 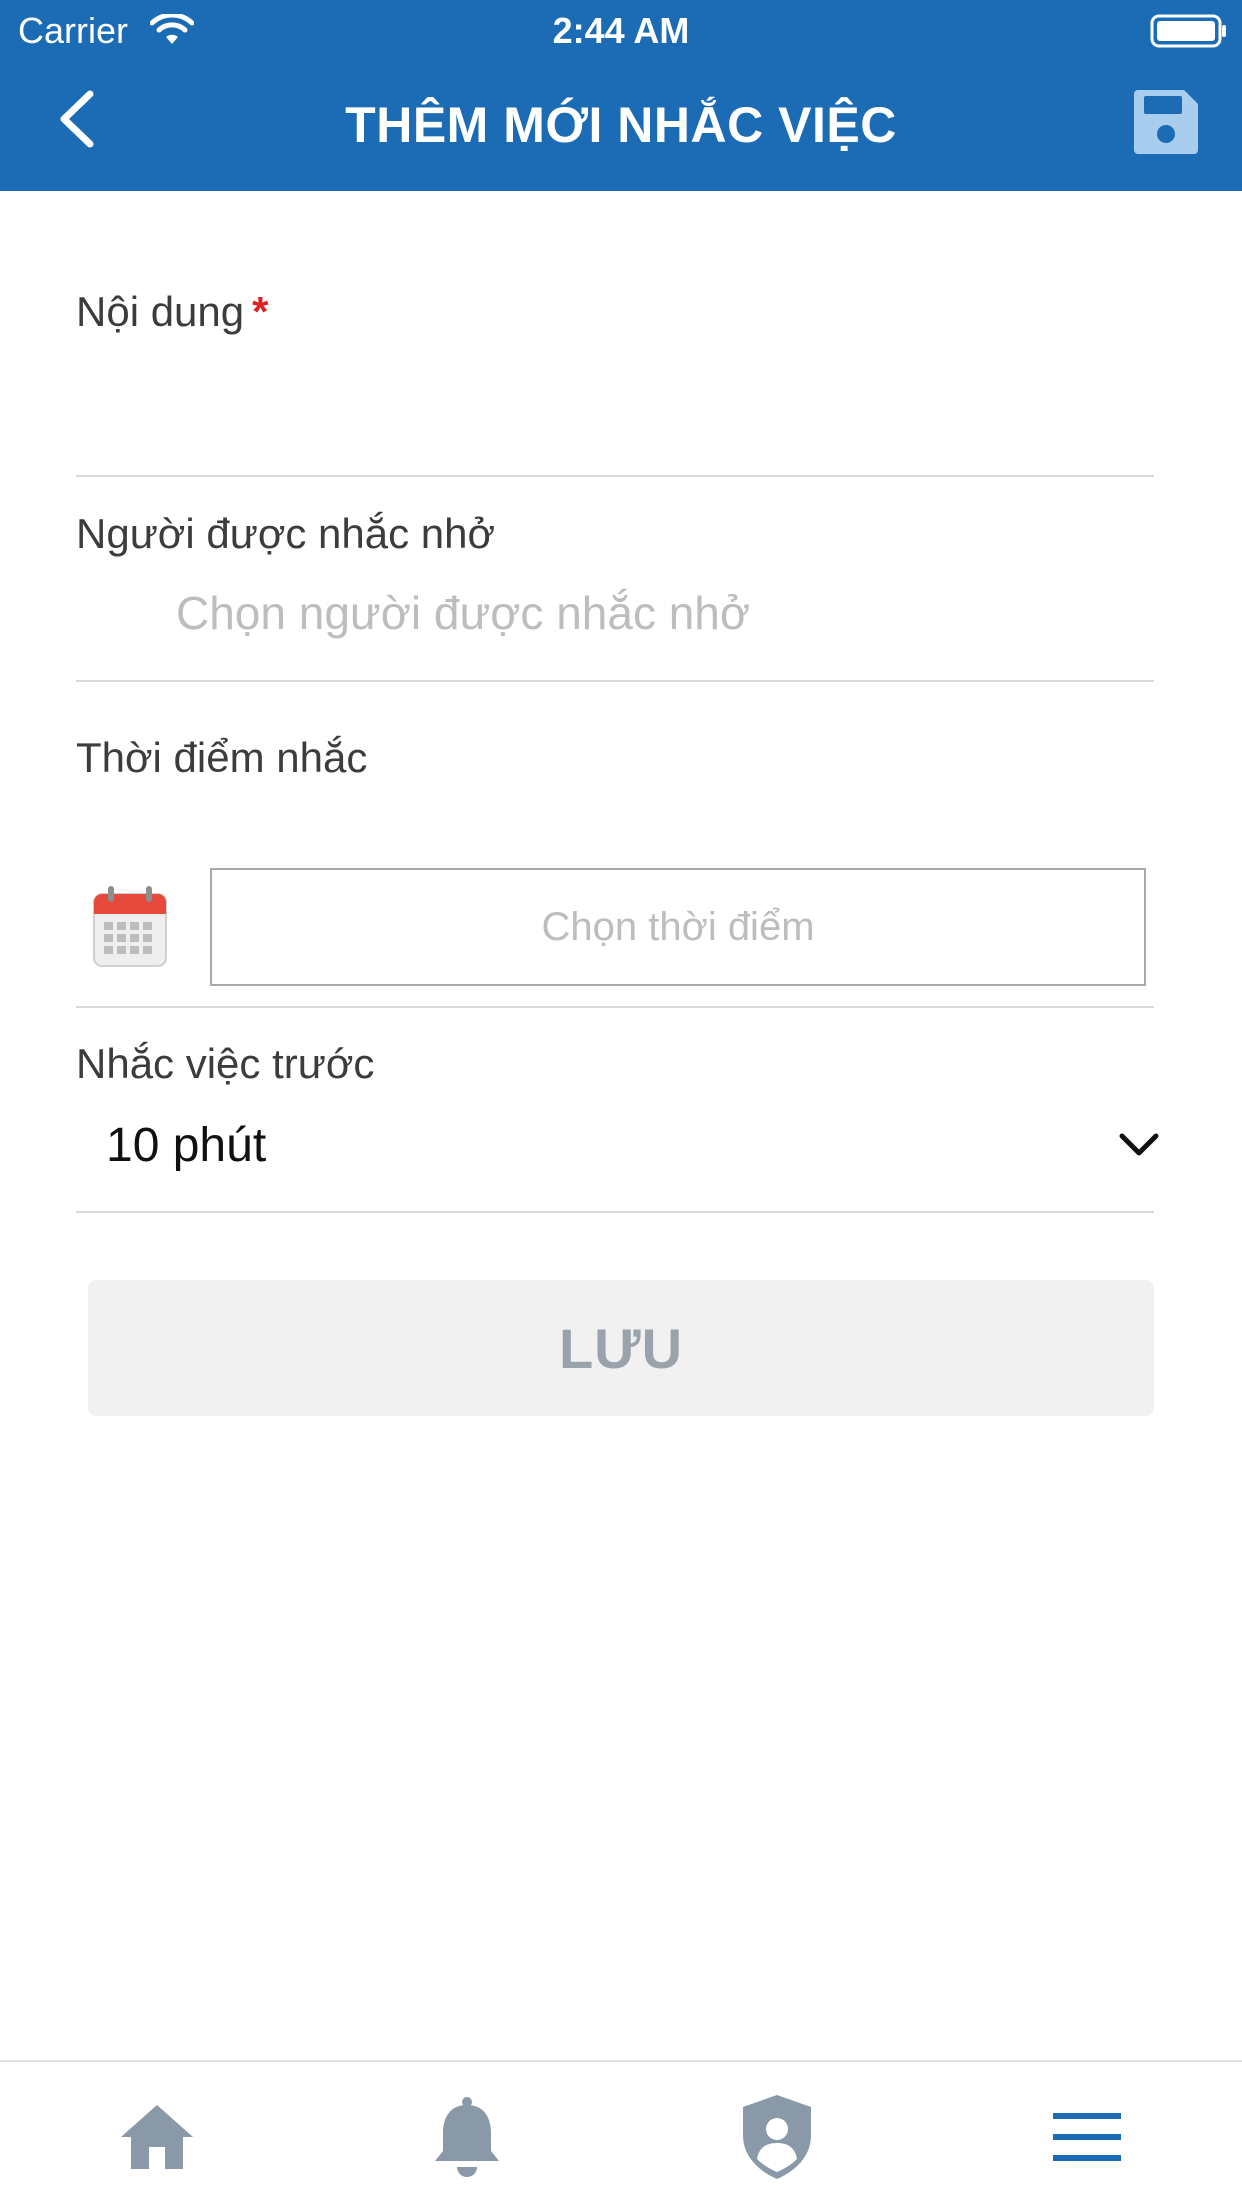 I want to click on calendar-icon, so click(x=130, y=926).